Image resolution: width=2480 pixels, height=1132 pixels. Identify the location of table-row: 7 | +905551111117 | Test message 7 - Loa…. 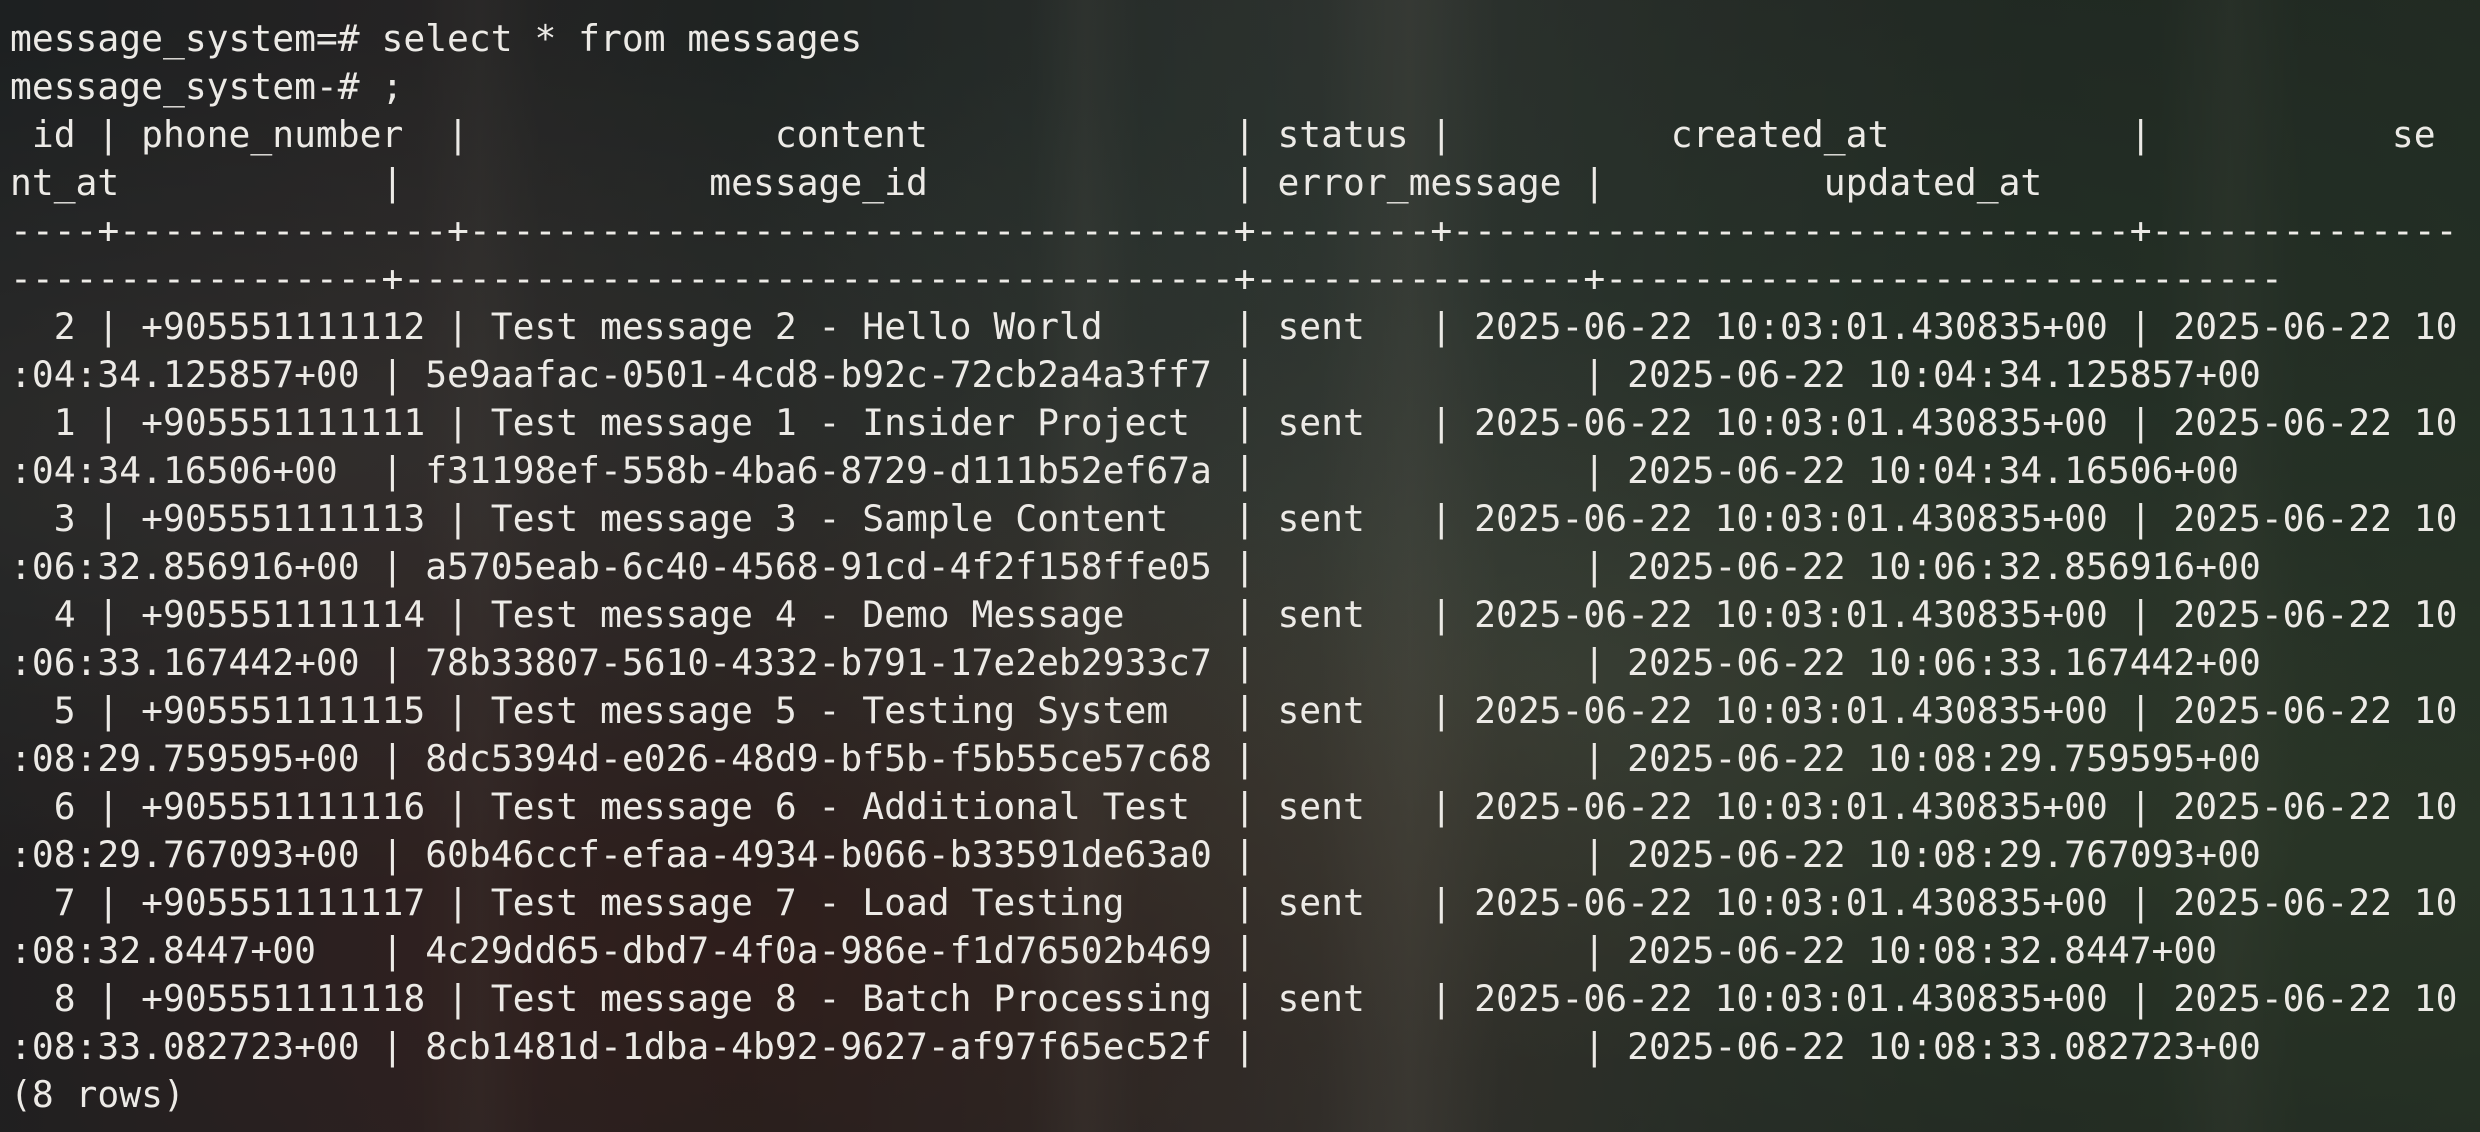
(1234, 902).